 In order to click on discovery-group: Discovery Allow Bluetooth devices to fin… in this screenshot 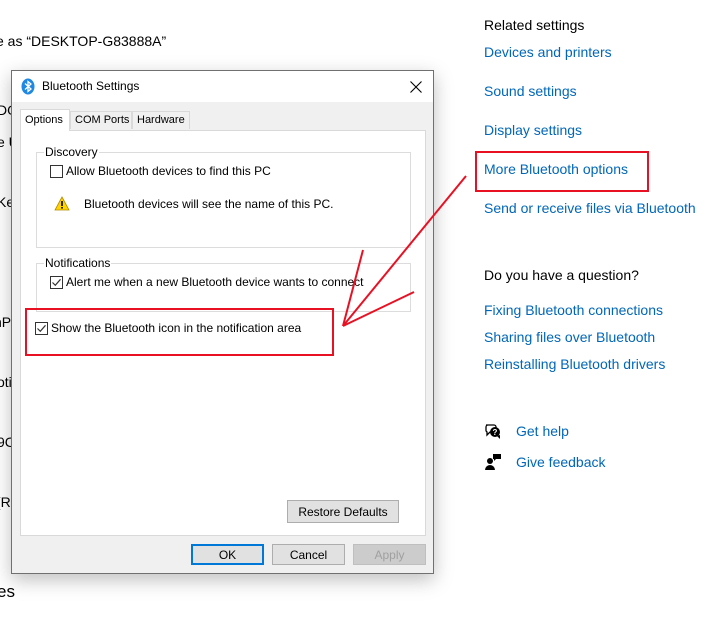, I will do `click(223, 196)`.